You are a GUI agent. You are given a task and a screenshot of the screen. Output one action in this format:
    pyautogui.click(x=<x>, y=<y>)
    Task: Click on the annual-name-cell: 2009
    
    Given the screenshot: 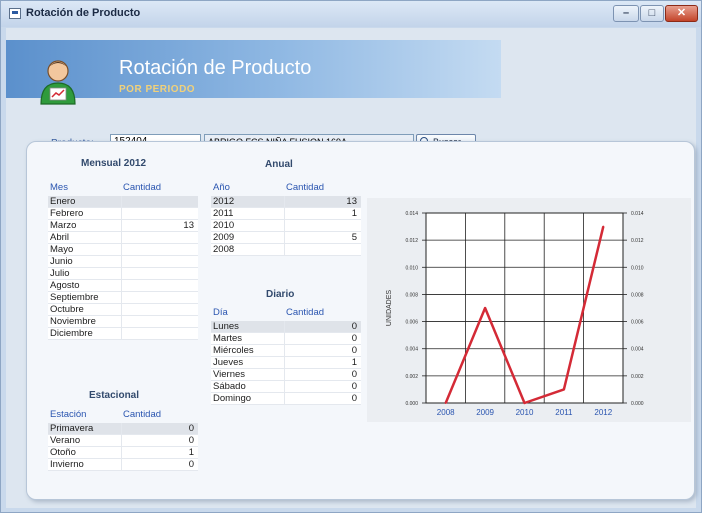 What is the action you would take?
    pyautogui.click(x=224, y=237)
    